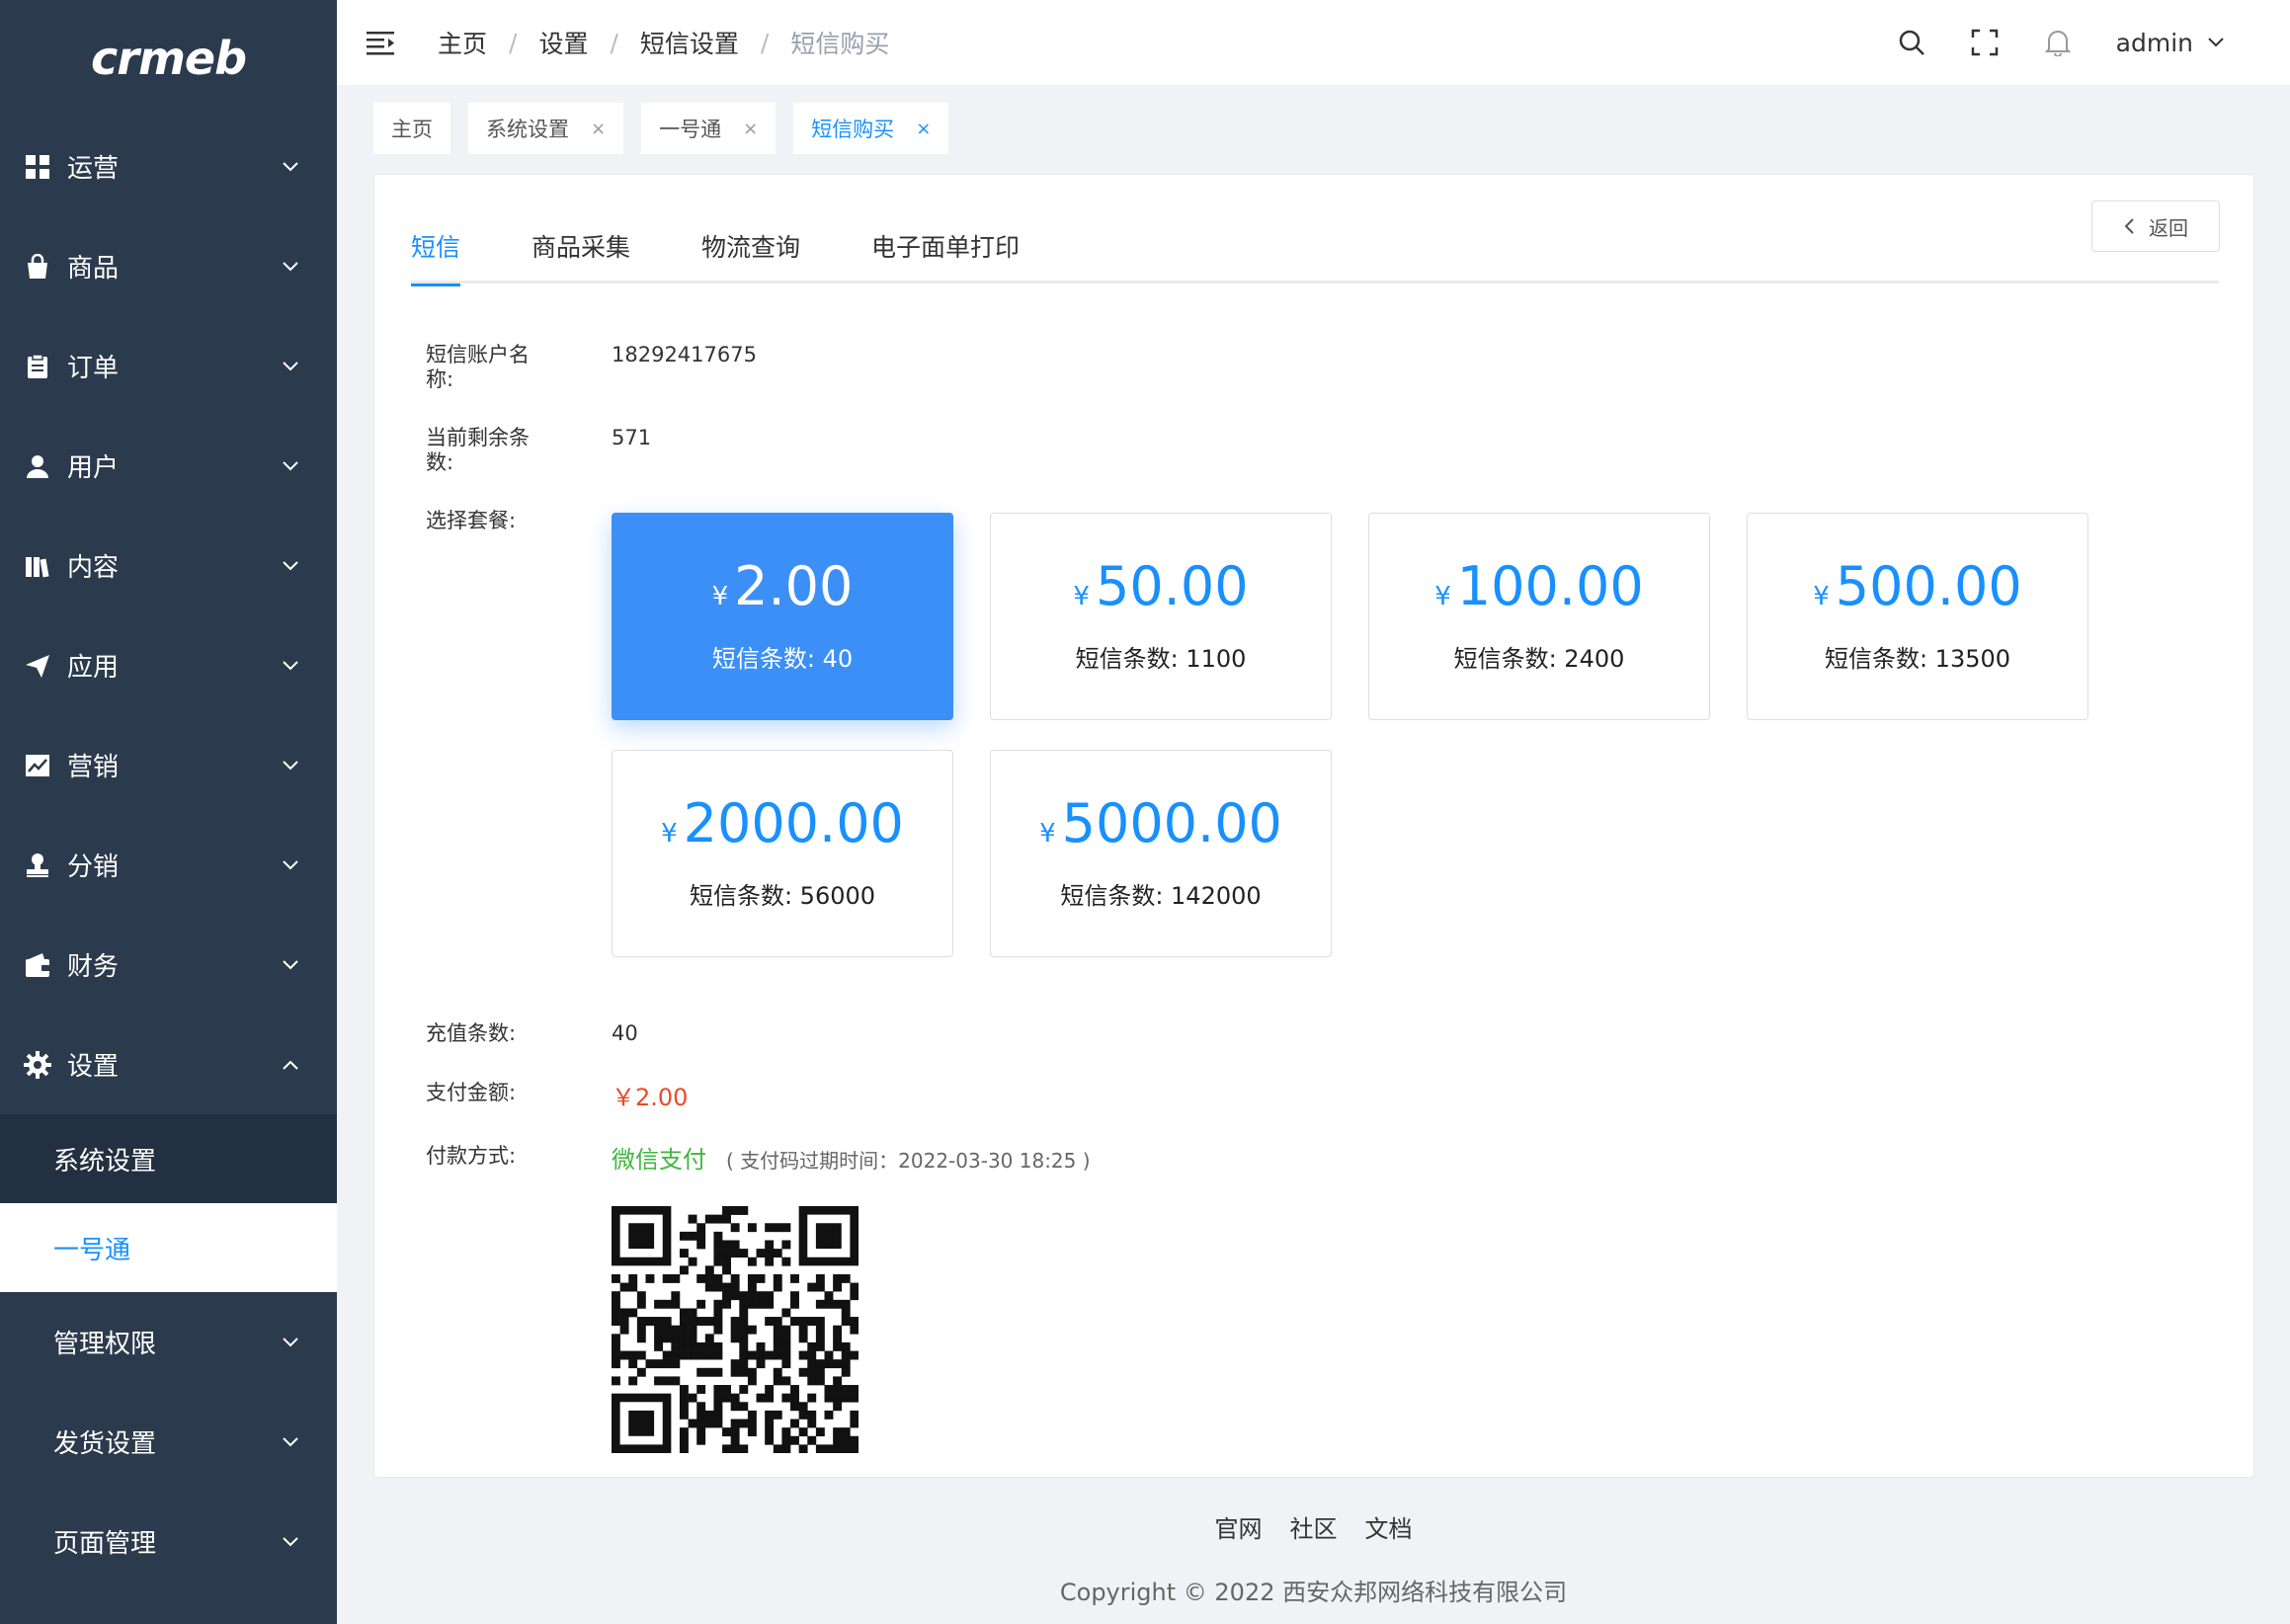  I want to click on package-count: 短信条数: 13500, so click(1917, 658).